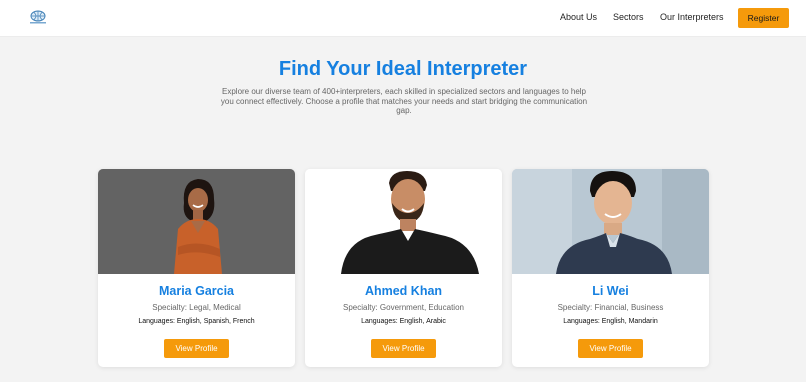  What do you see at coordinates (403, 307) in the screenshot?
I see `interpreter-specialty: Specialty: Government, Education` at bounding box center [403, 307].